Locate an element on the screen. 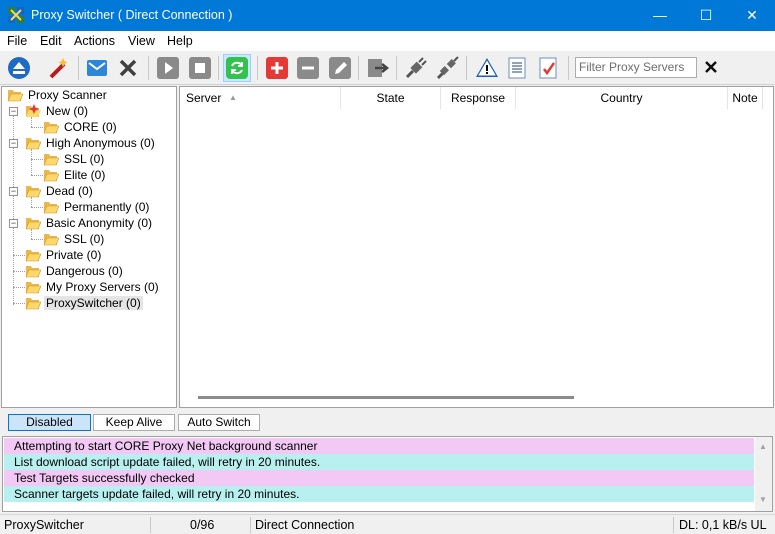  tree-root-proxy-scanner: Proxy Scanner is located at coordinates (58, 95).